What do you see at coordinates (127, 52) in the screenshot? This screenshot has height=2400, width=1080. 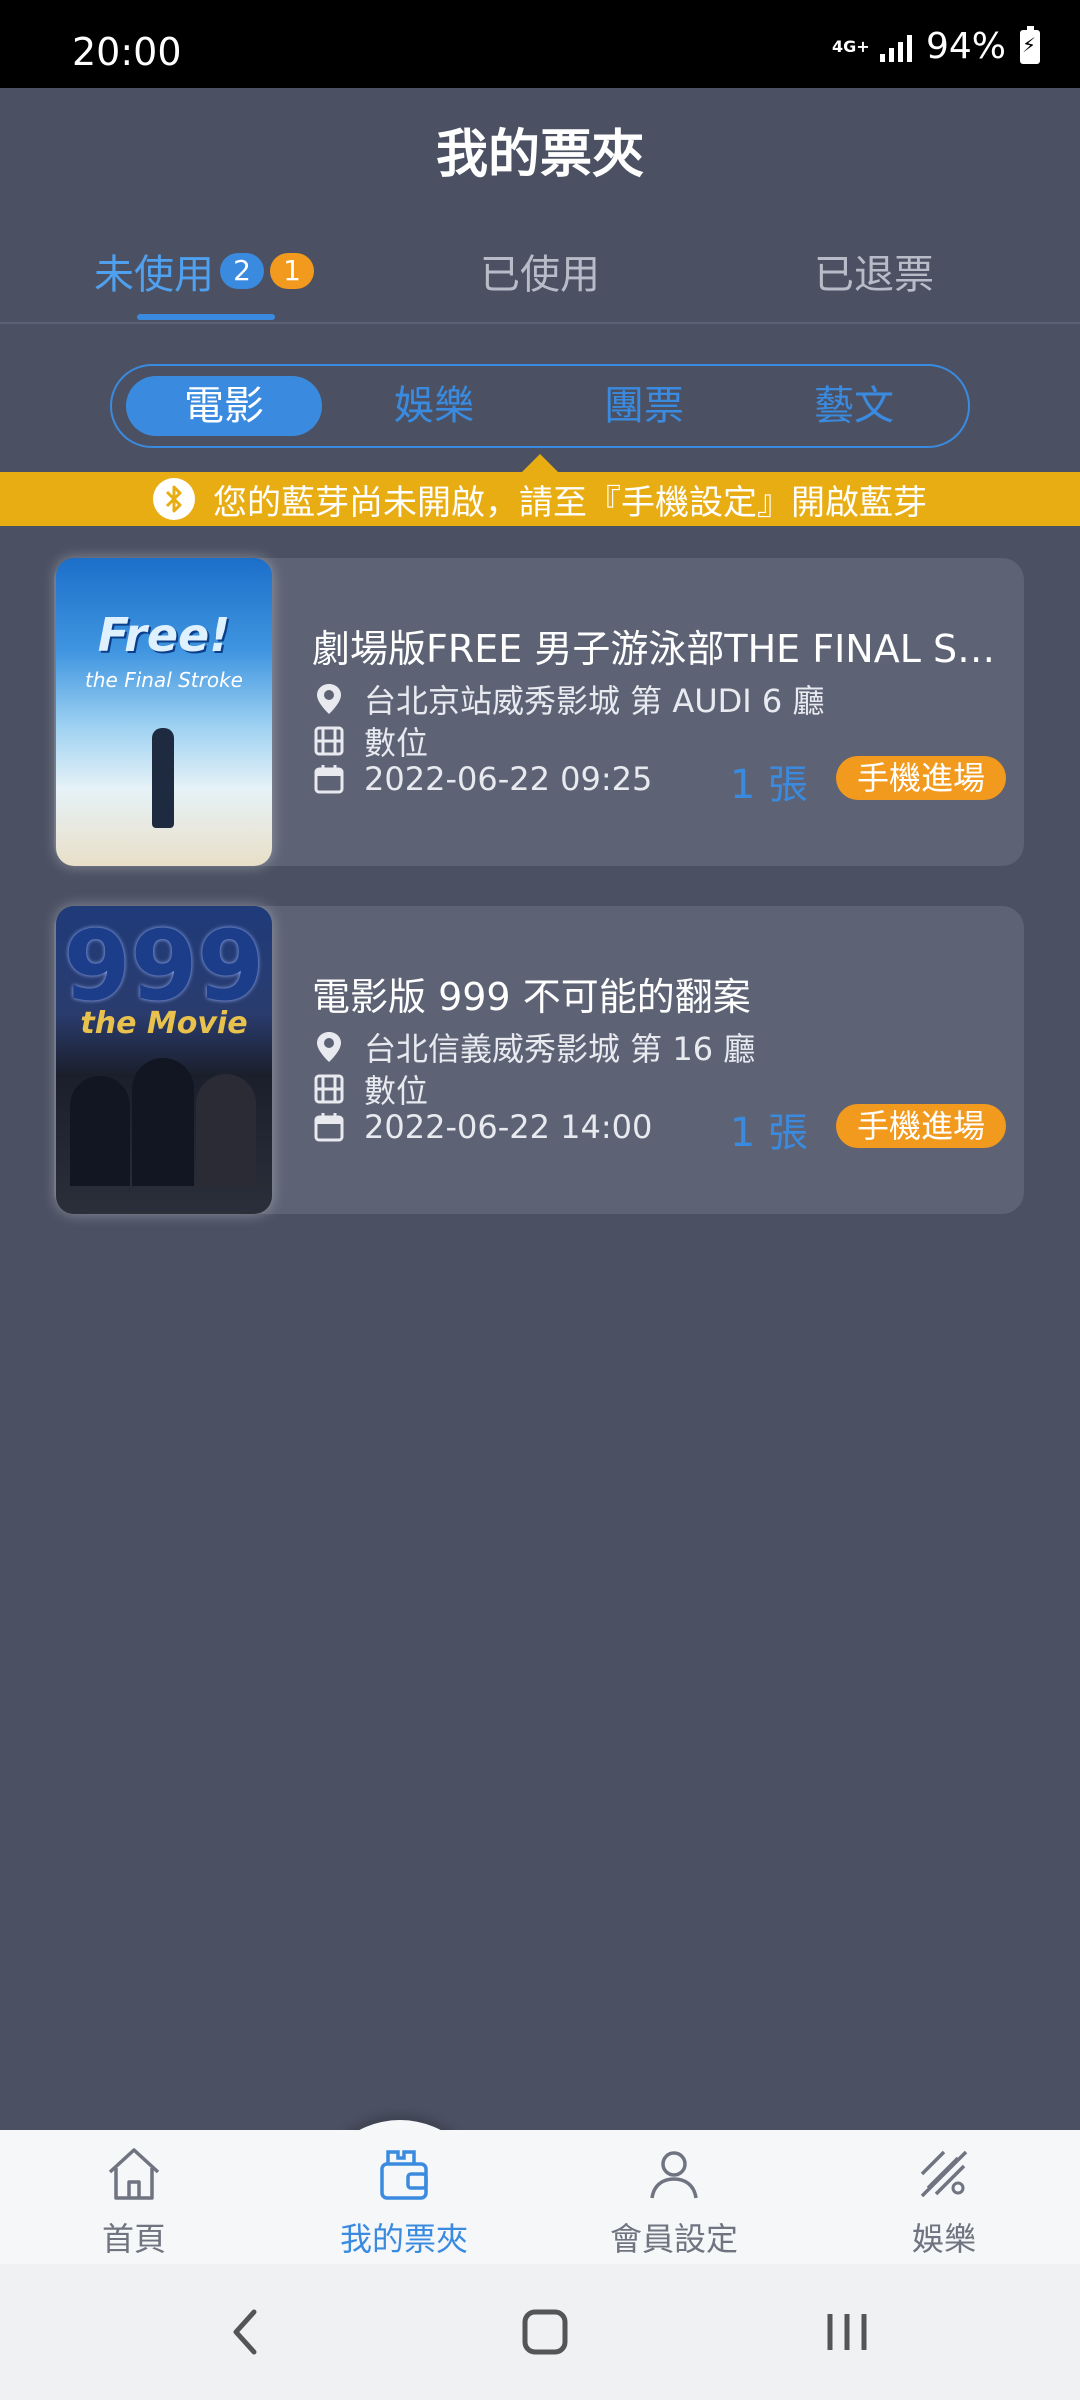 I see `status-time: 20:00` at bounding box center [127, 52].